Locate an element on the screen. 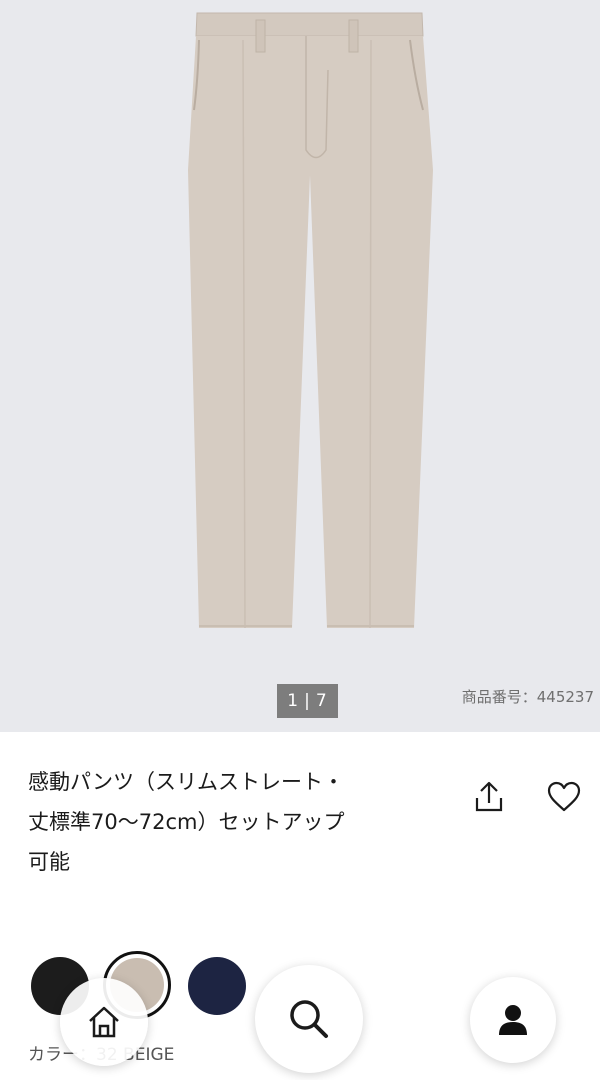 Image resolution: width=600 pixels, height=1080 pixels. pager-total: 7 is located at coordinates (321, 701).